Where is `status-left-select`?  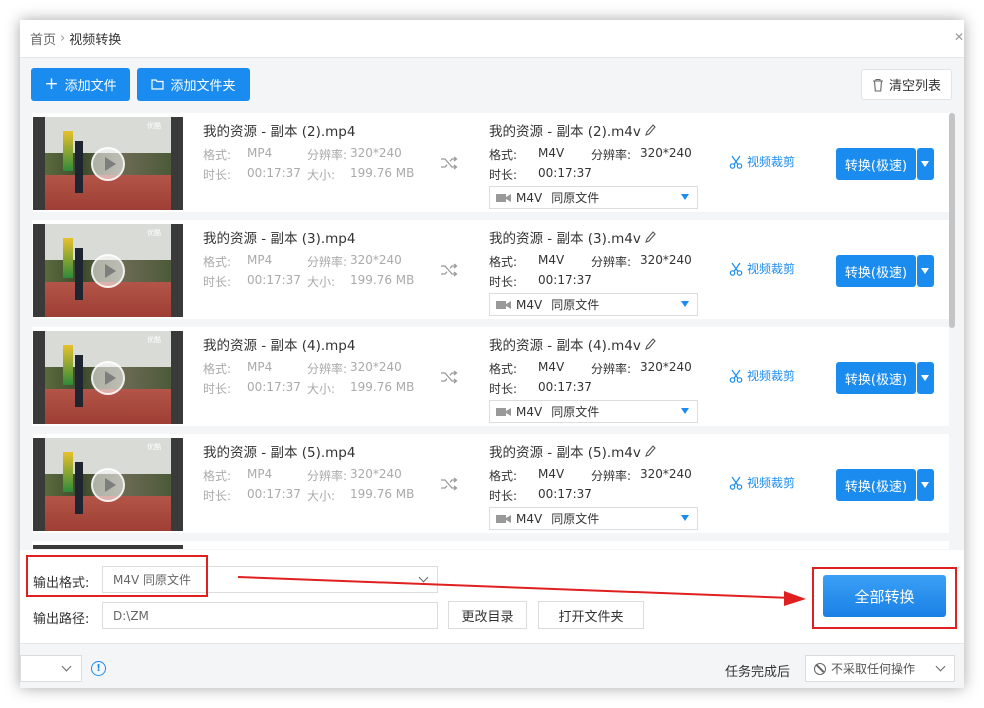
status-left-select is located at coordinates (51, 668).